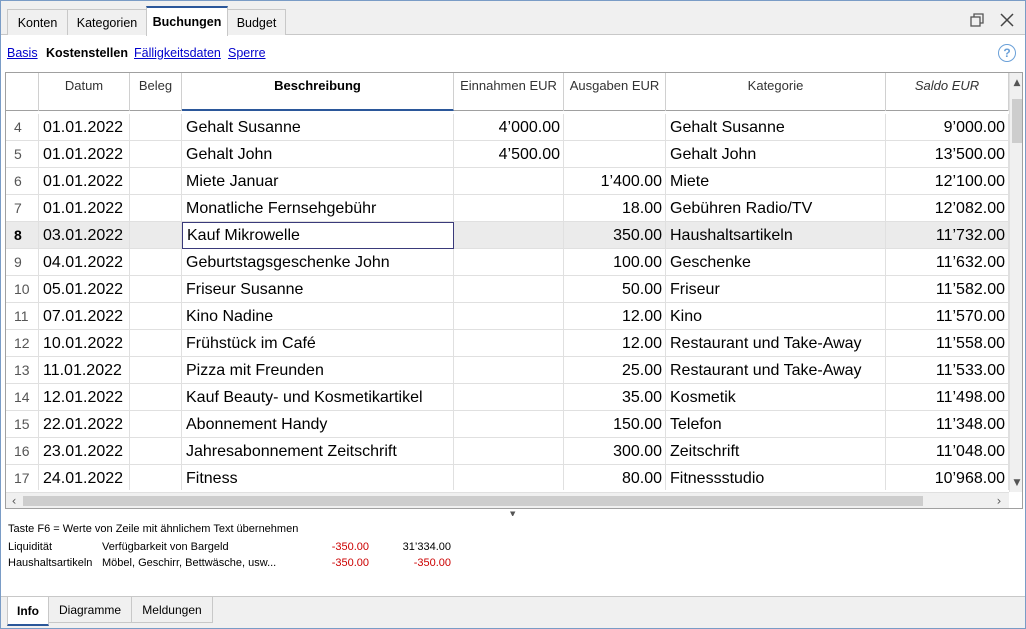 This screenshot has width=1026, height=629. What do you see at coordinates (84, 289) in the screenshot?
I see `cell-datum: 05.01.2022` at bounding box center [84, 289].